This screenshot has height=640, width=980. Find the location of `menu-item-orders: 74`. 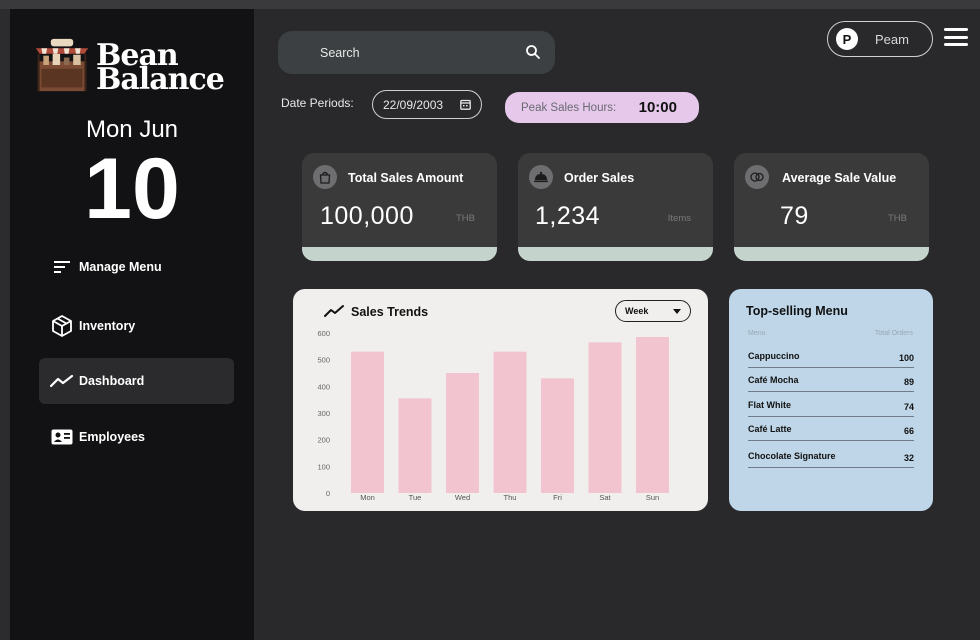

menu-item-orders: 74 is located at coordinates (908, 407).